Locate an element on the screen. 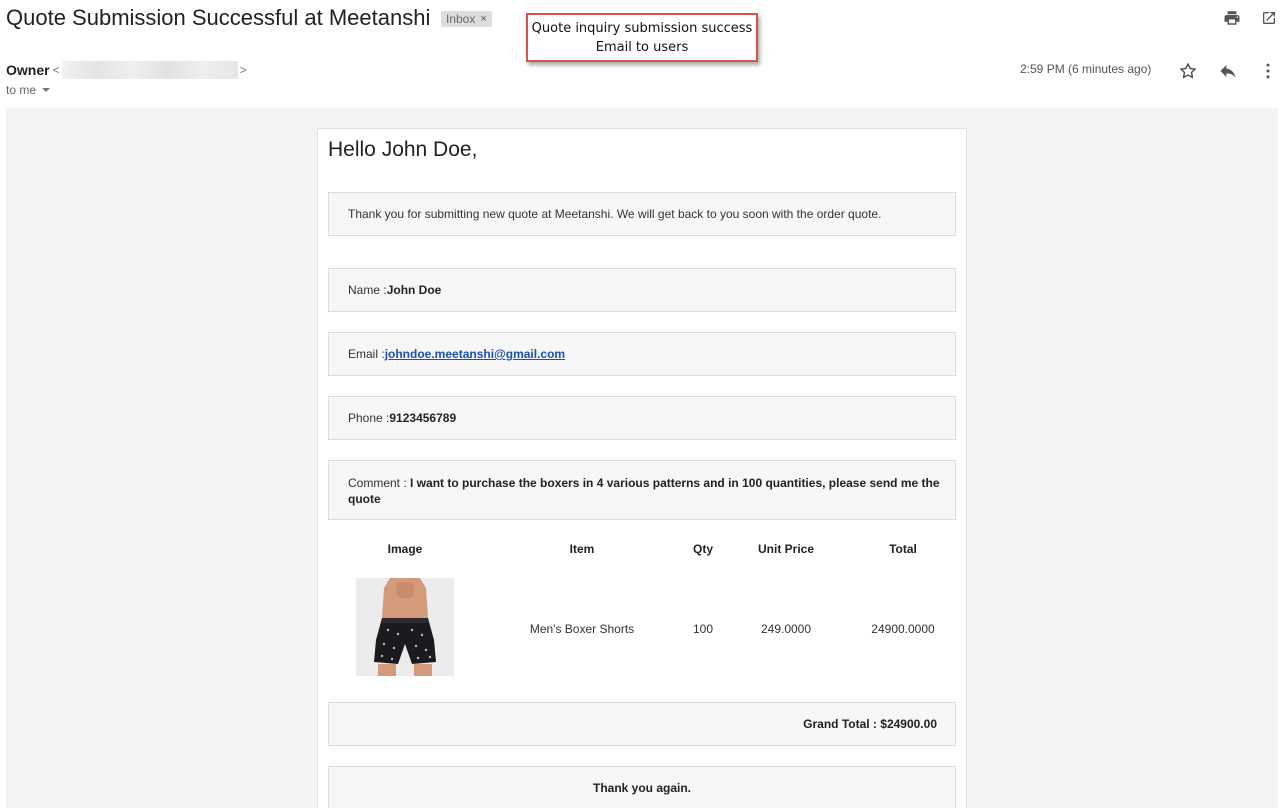 This screenshot has width=1283, height=808. sender-bracket-close: > is located at coordinates (243, 70).